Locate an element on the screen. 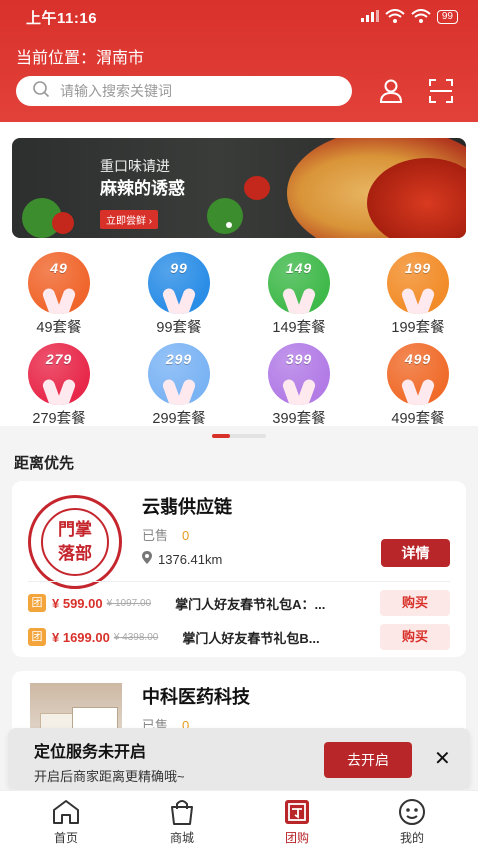 The image size is (478, 850). package-item: 49 49套餐 is located at coordinates (59, 294).